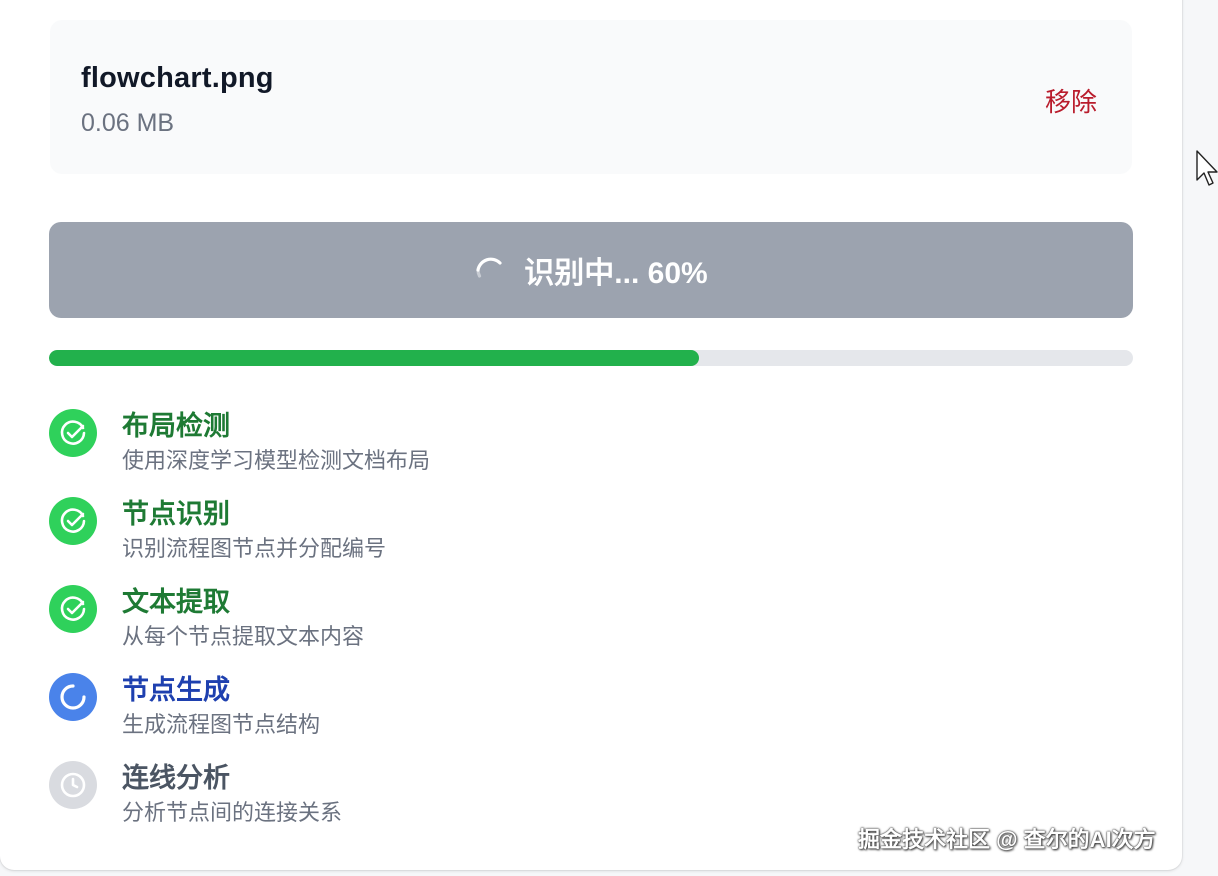  I want to click on step-description: 生成流程图节点结构, so click(221, 724).